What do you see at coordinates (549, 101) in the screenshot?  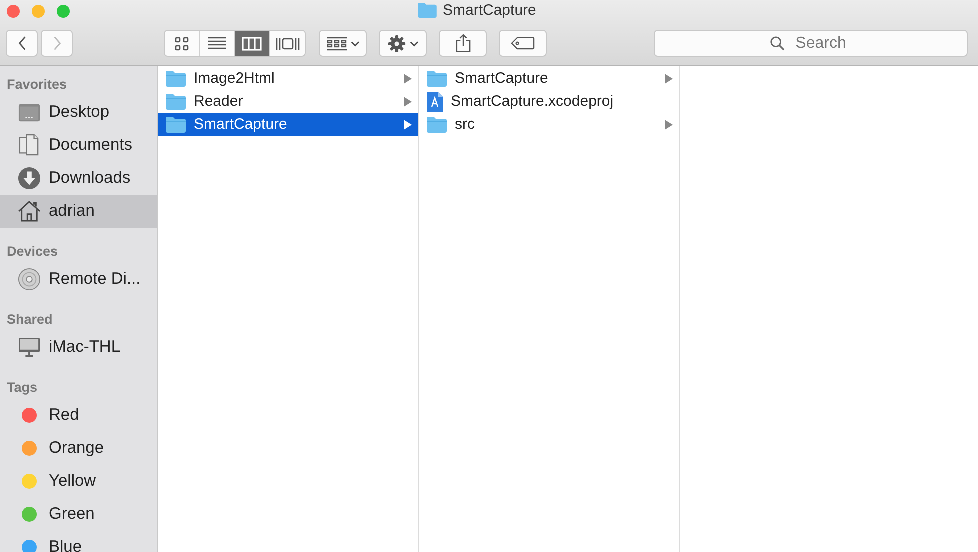 I see `file-row: SmartCapture.xcodeproj` at bounding box center [549, 101].